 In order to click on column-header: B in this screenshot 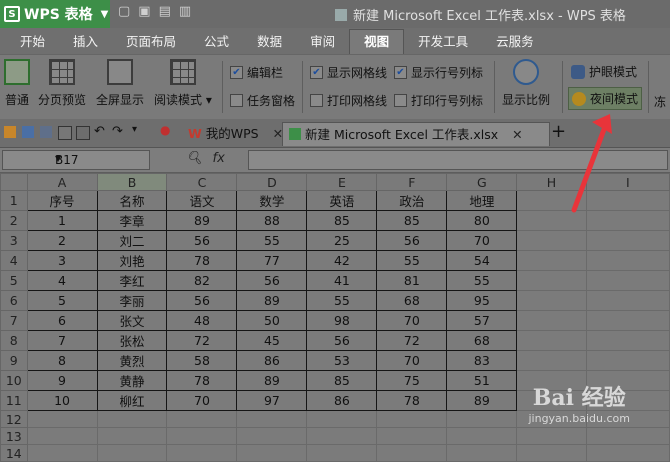, I will do `click(132, 182)`.